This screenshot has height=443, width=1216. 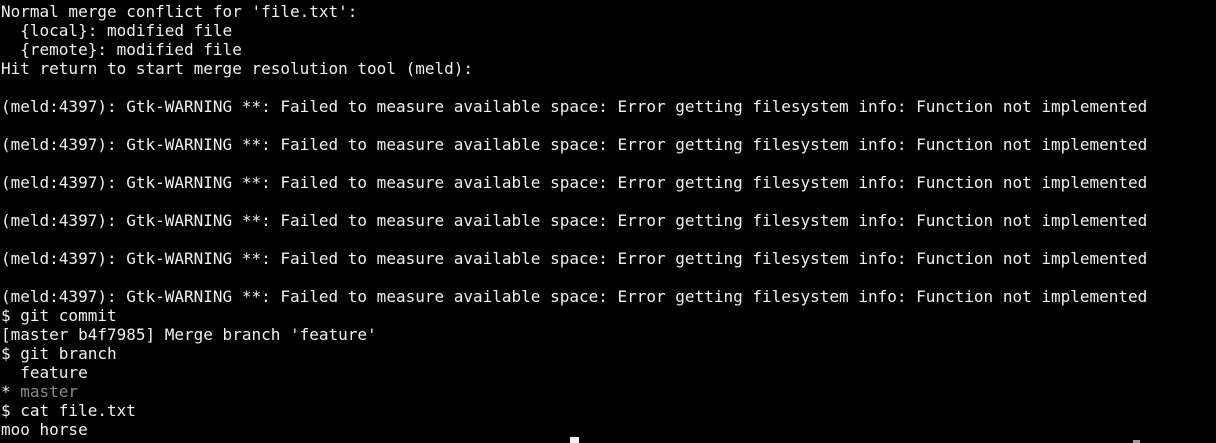 What do you see at coordinates (117, 30) in the screenshot?
I see `local-status-line: {local}: modified file` at bounding box center [117, 30].